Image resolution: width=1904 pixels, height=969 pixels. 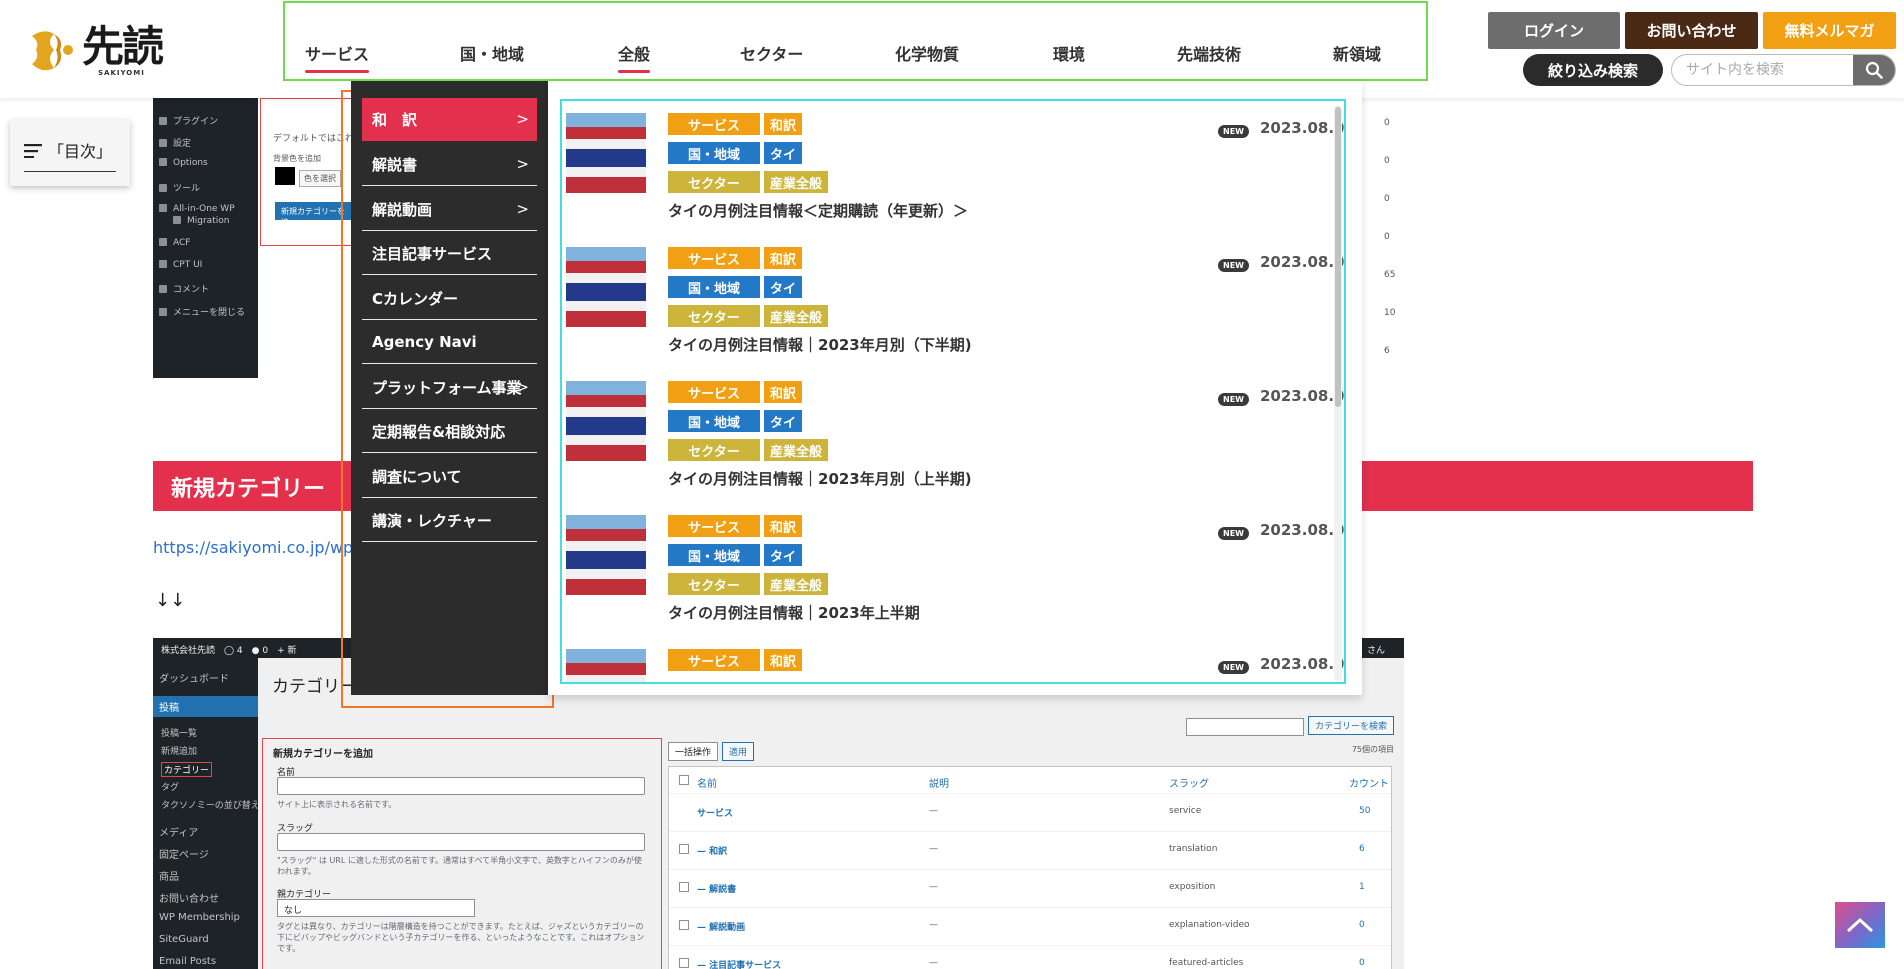 I want to click on scrollbar-thumb, so click(x=1338, y=257).